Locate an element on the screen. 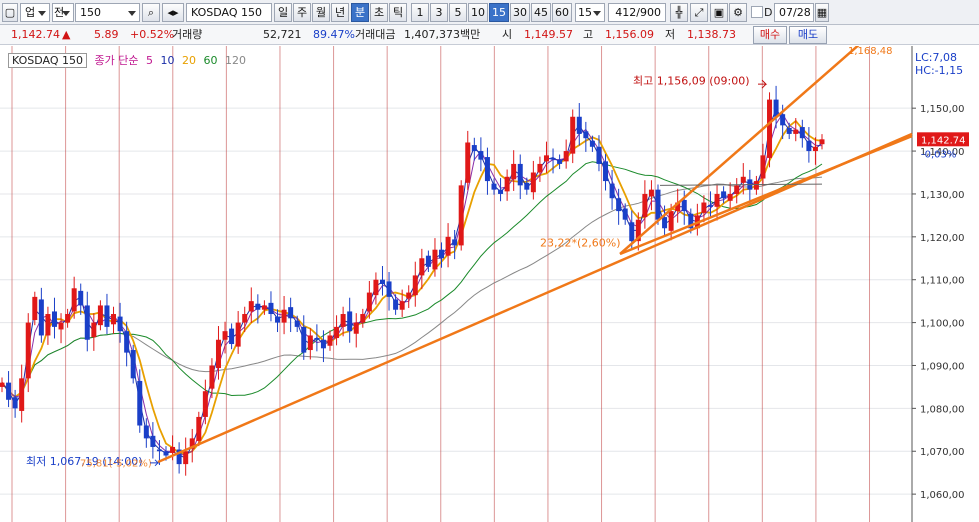 The image size is (979, 522). compare-select: 전 is located at coordinates (63, 12).